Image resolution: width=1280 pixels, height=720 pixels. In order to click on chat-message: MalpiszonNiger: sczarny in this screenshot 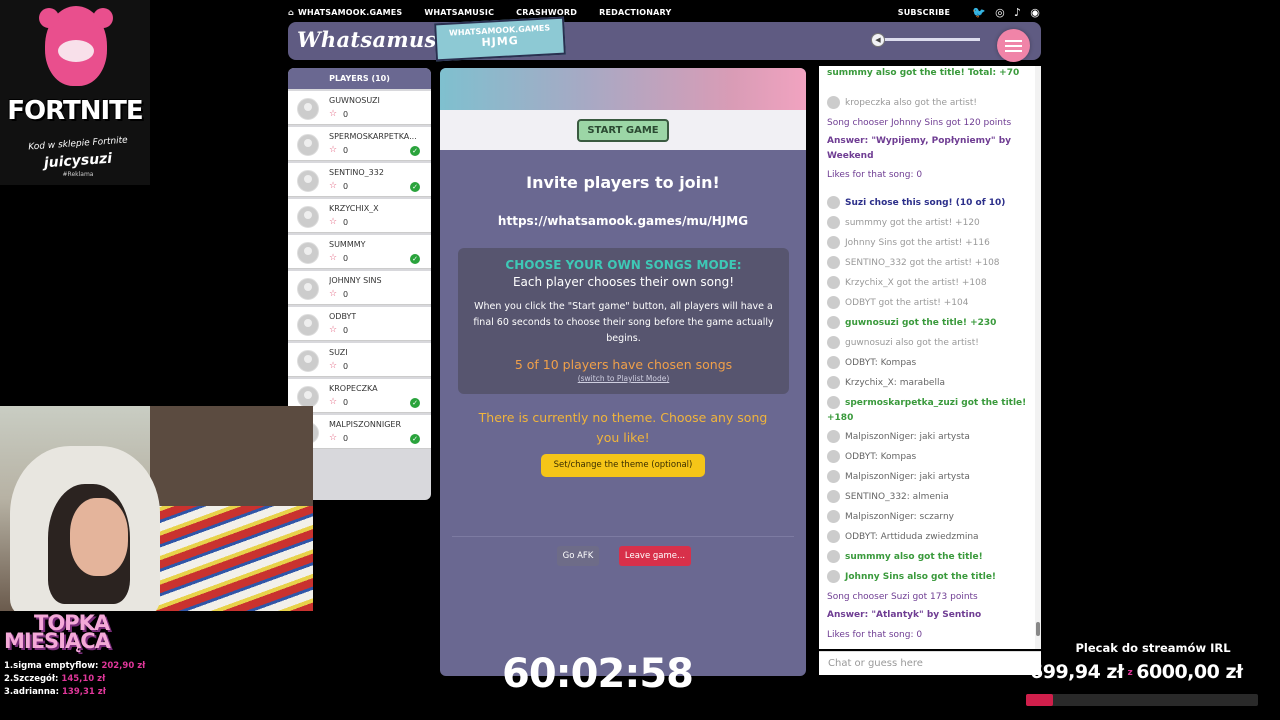, I will do `click(927, 517)`.